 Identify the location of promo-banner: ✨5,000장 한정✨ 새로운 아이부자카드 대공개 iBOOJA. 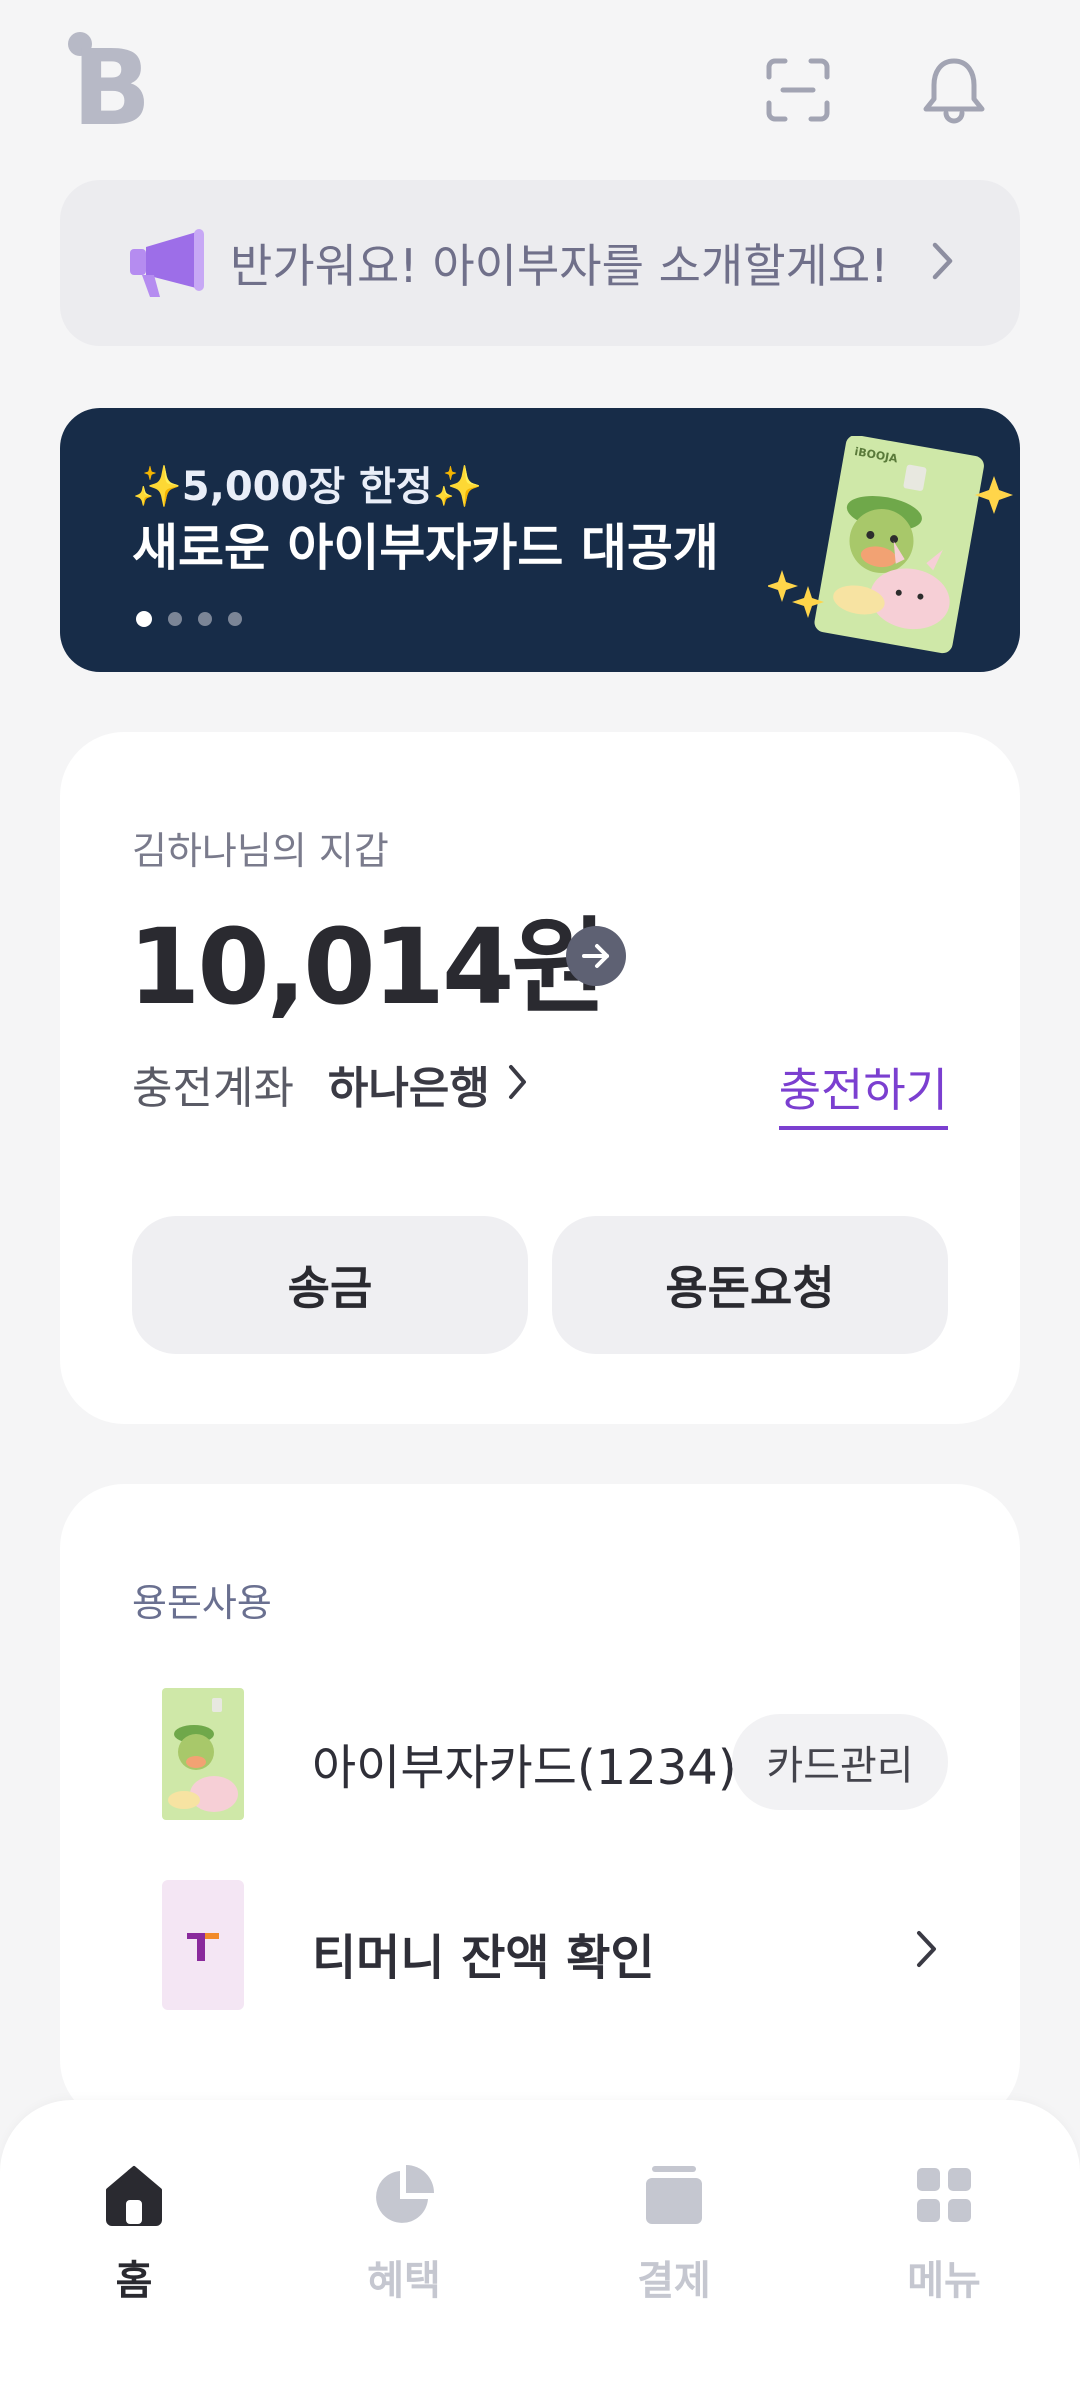
(540, 540).